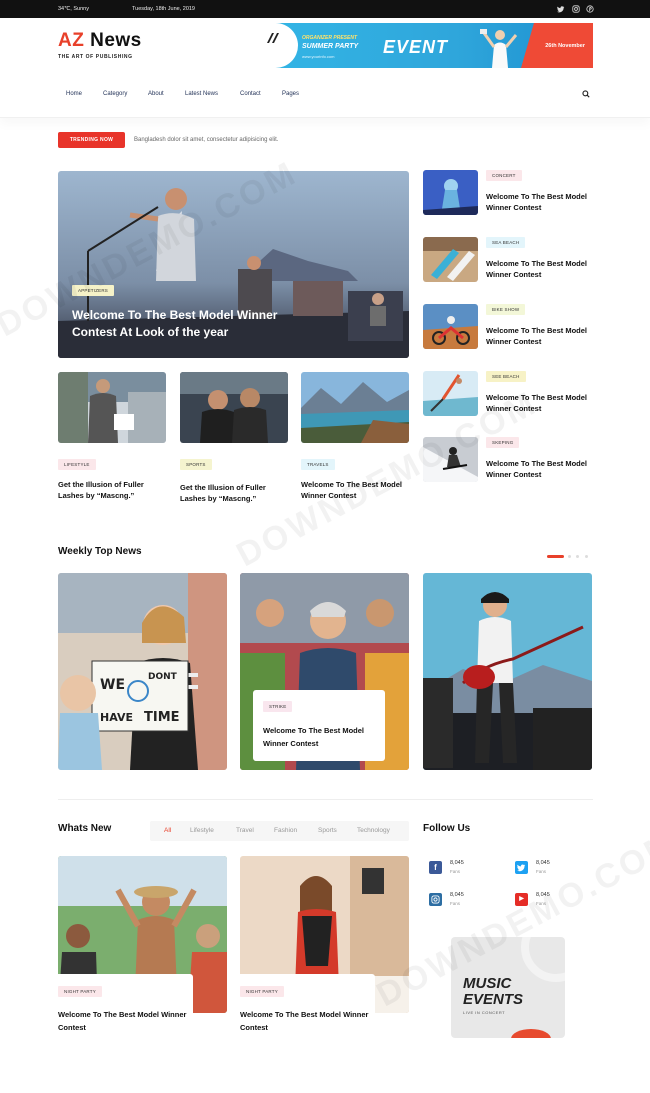 This screenshot has width=650, height=1093. Describe the element at coordinates (74, 94) in the screenshot. I see `nav-home: Home` at that location.